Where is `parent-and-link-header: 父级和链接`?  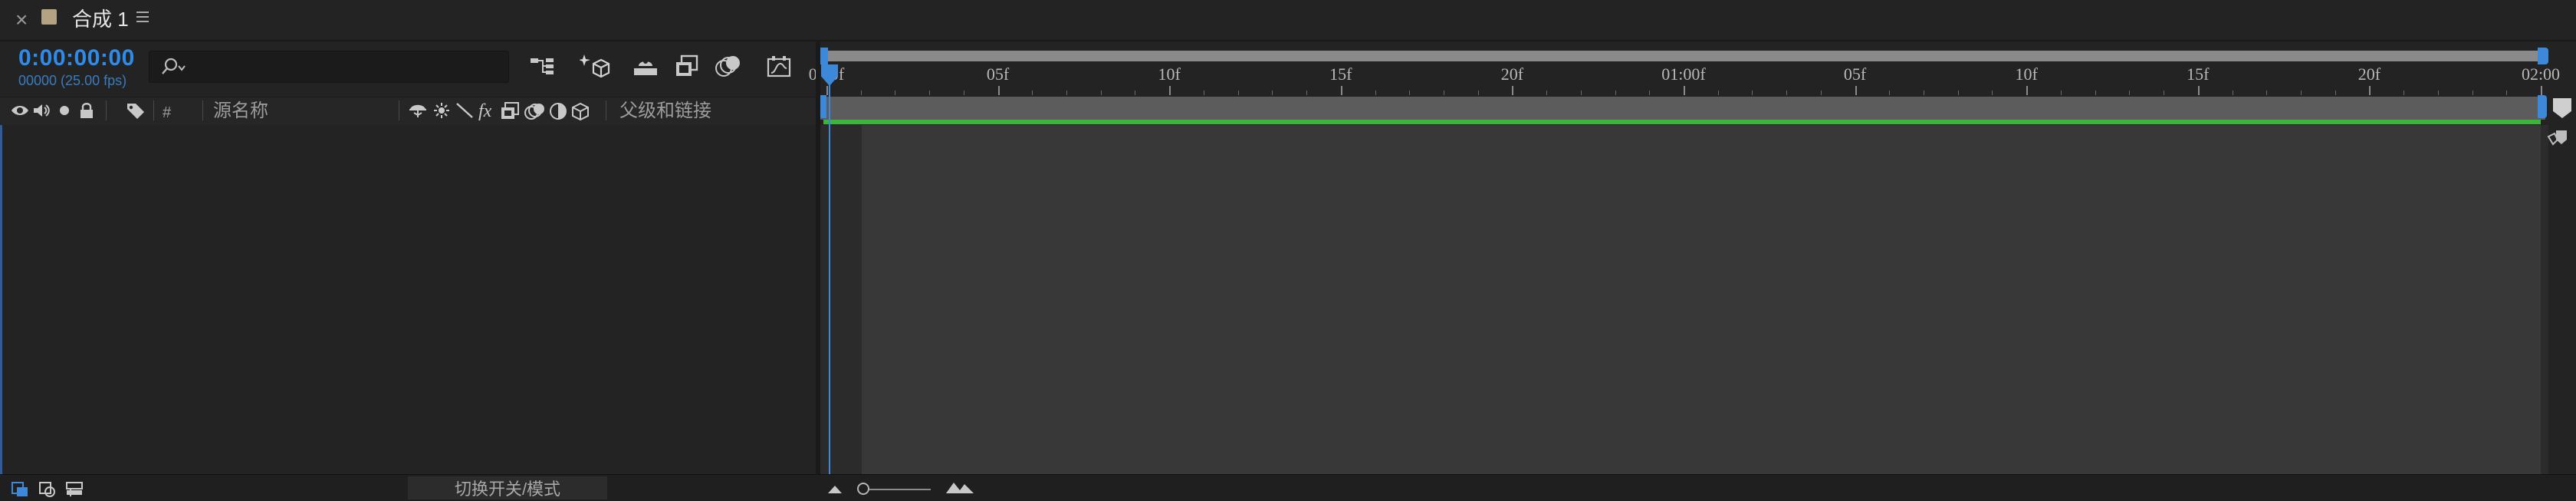 parent-and-link-header: 父级和链接 is located at coordinates (665, 111).